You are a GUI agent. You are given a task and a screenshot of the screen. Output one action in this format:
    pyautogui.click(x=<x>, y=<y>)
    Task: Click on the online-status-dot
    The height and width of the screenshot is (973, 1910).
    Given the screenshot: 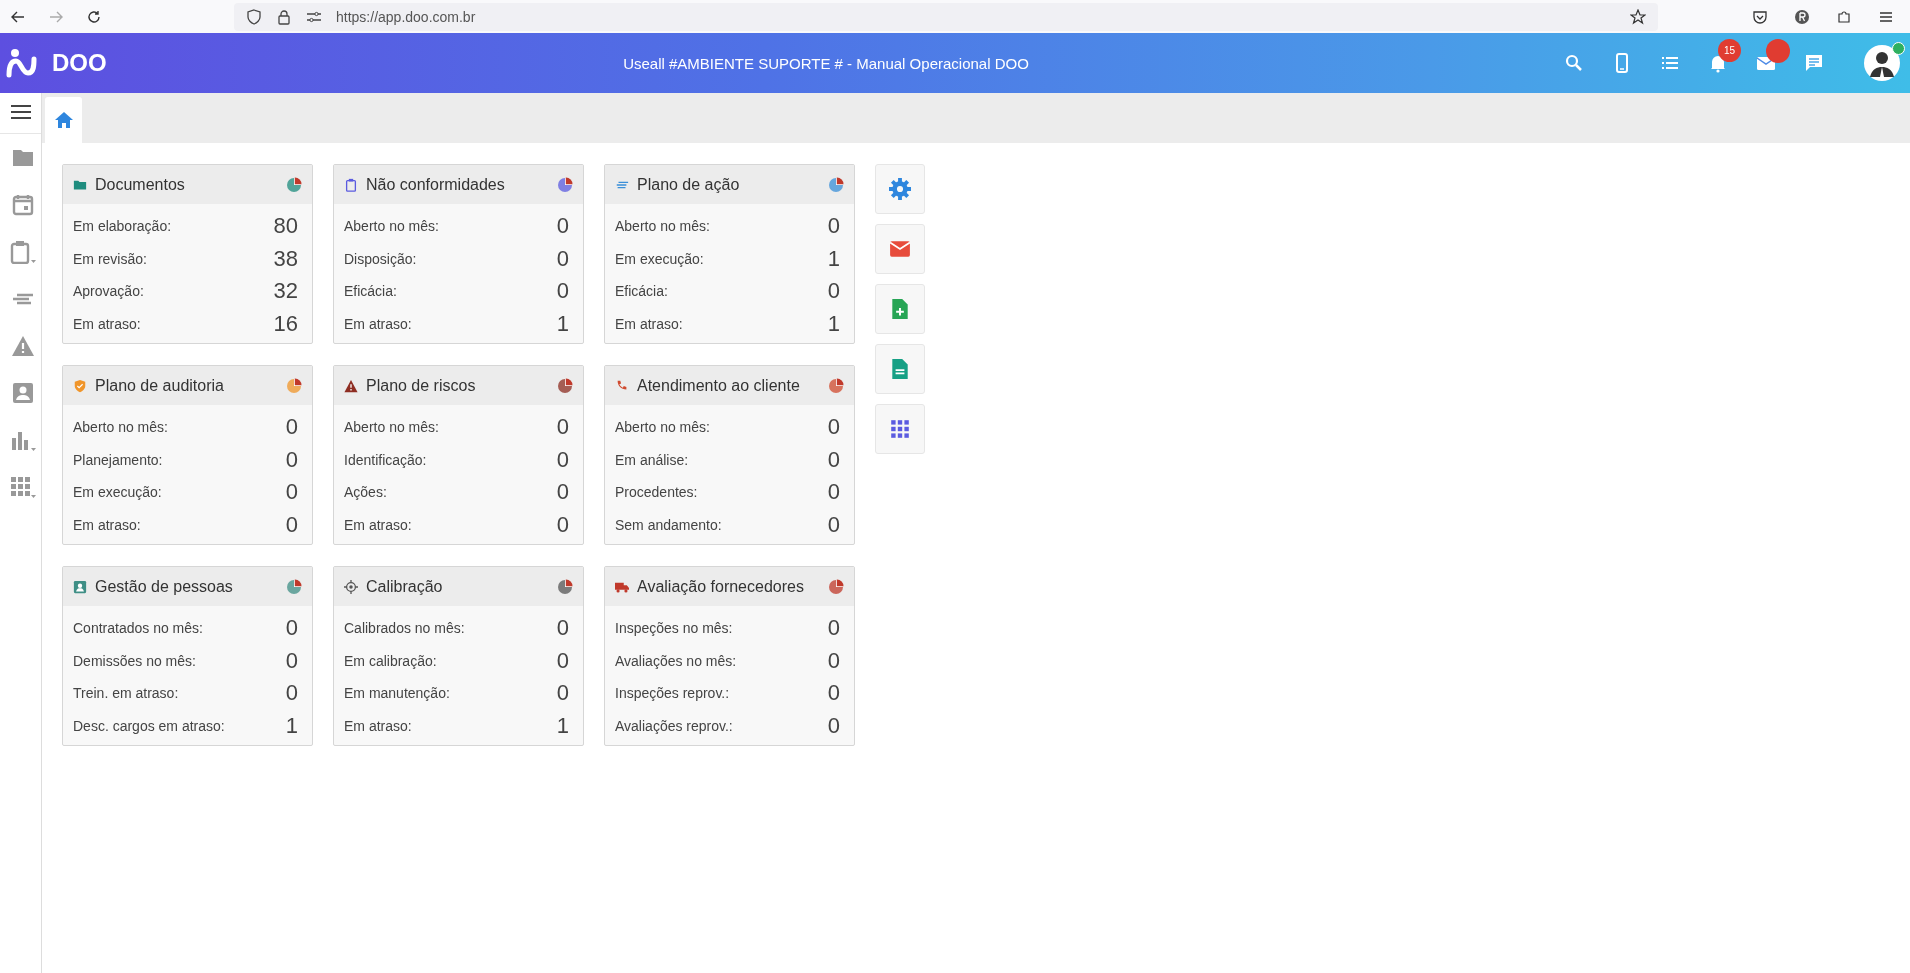 What is the action you would take?
    pyautogui.click(x=1898, y=48)
    